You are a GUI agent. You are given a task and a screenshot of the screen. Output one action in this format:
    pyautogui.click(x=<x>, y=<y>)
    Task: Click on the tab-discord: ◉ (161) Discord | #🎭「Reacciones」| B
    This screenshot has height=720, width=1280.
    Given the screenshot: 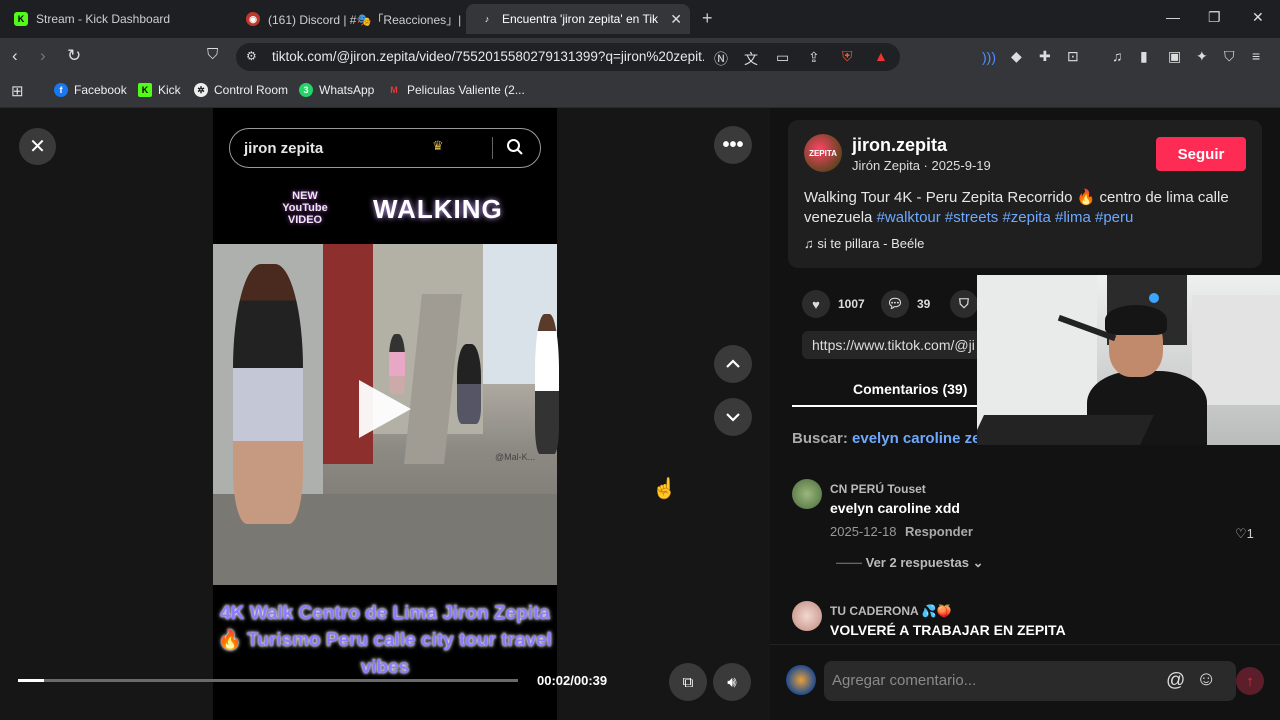 What is the action you would take?
    pyautogui.click(x=348, y=19)
    